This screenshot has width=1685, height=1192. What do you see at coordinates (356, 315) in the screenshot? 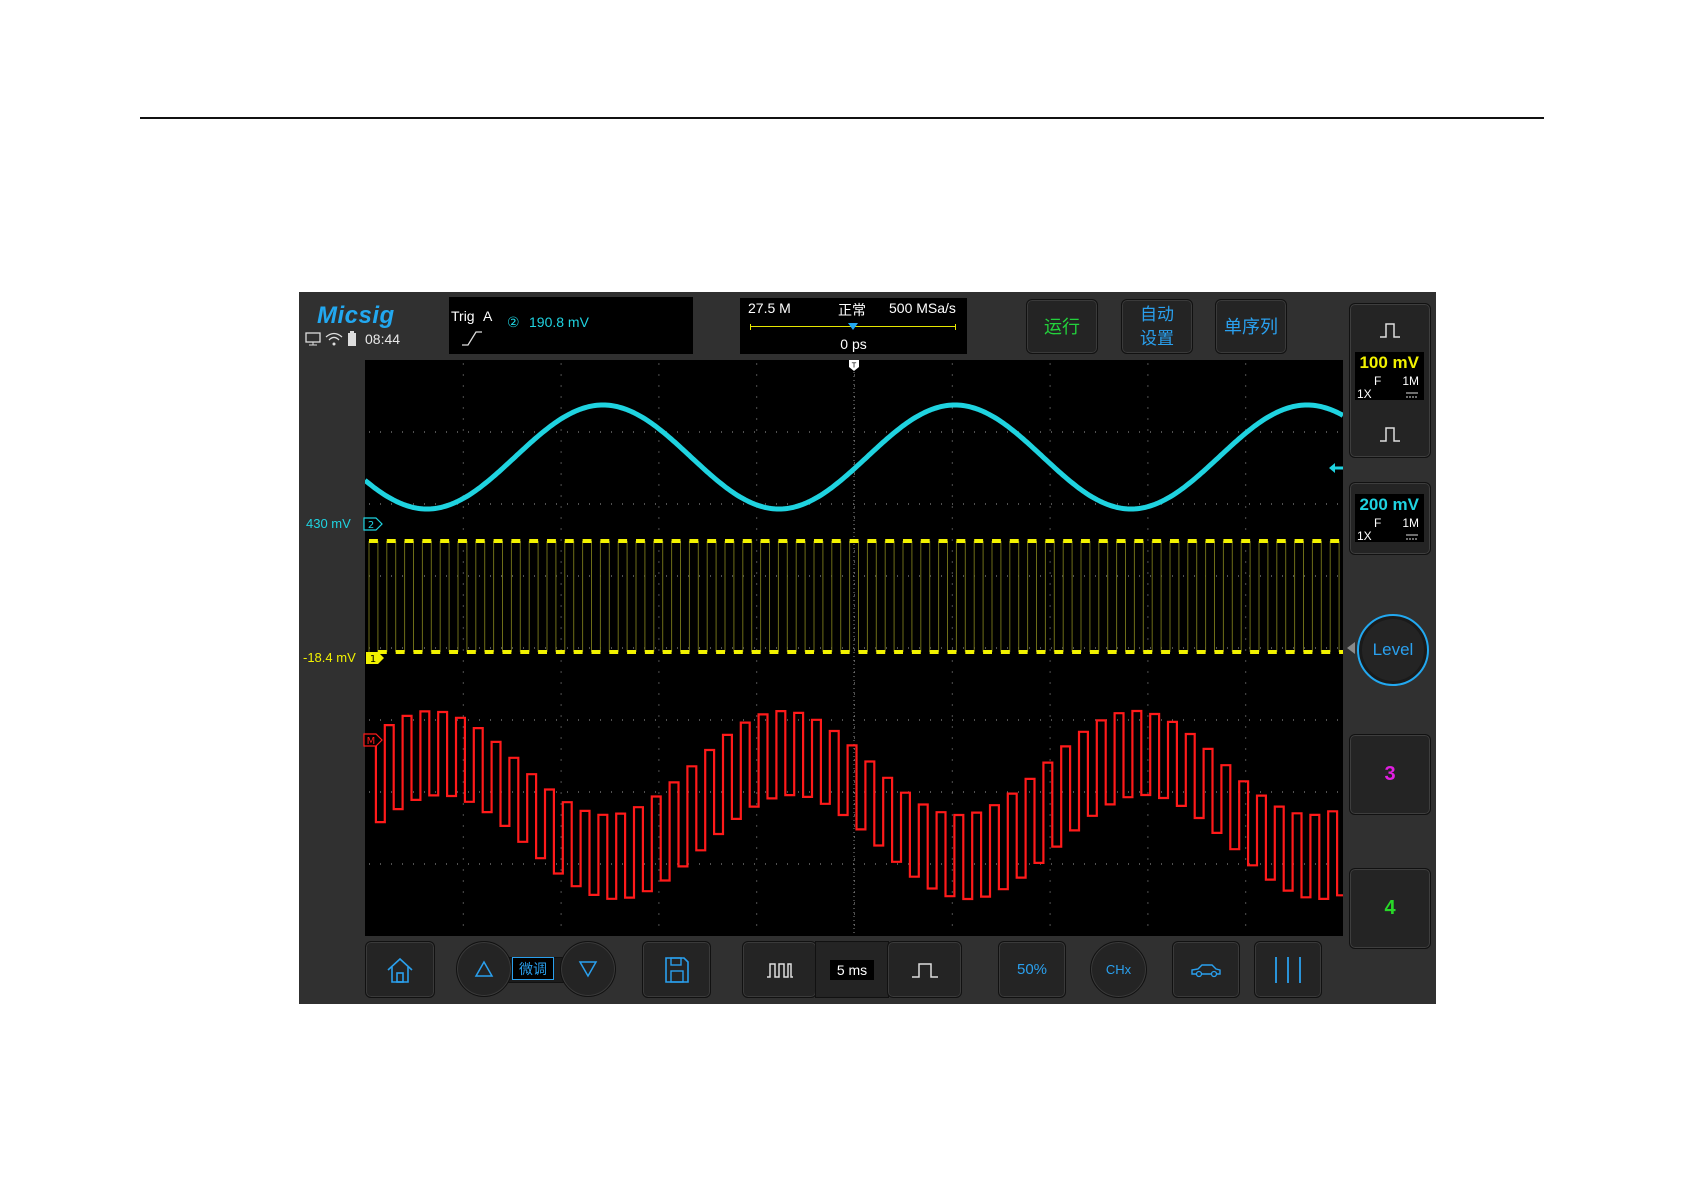
I see `micsig-logo: Micsig` at bounding box center [356, 315].